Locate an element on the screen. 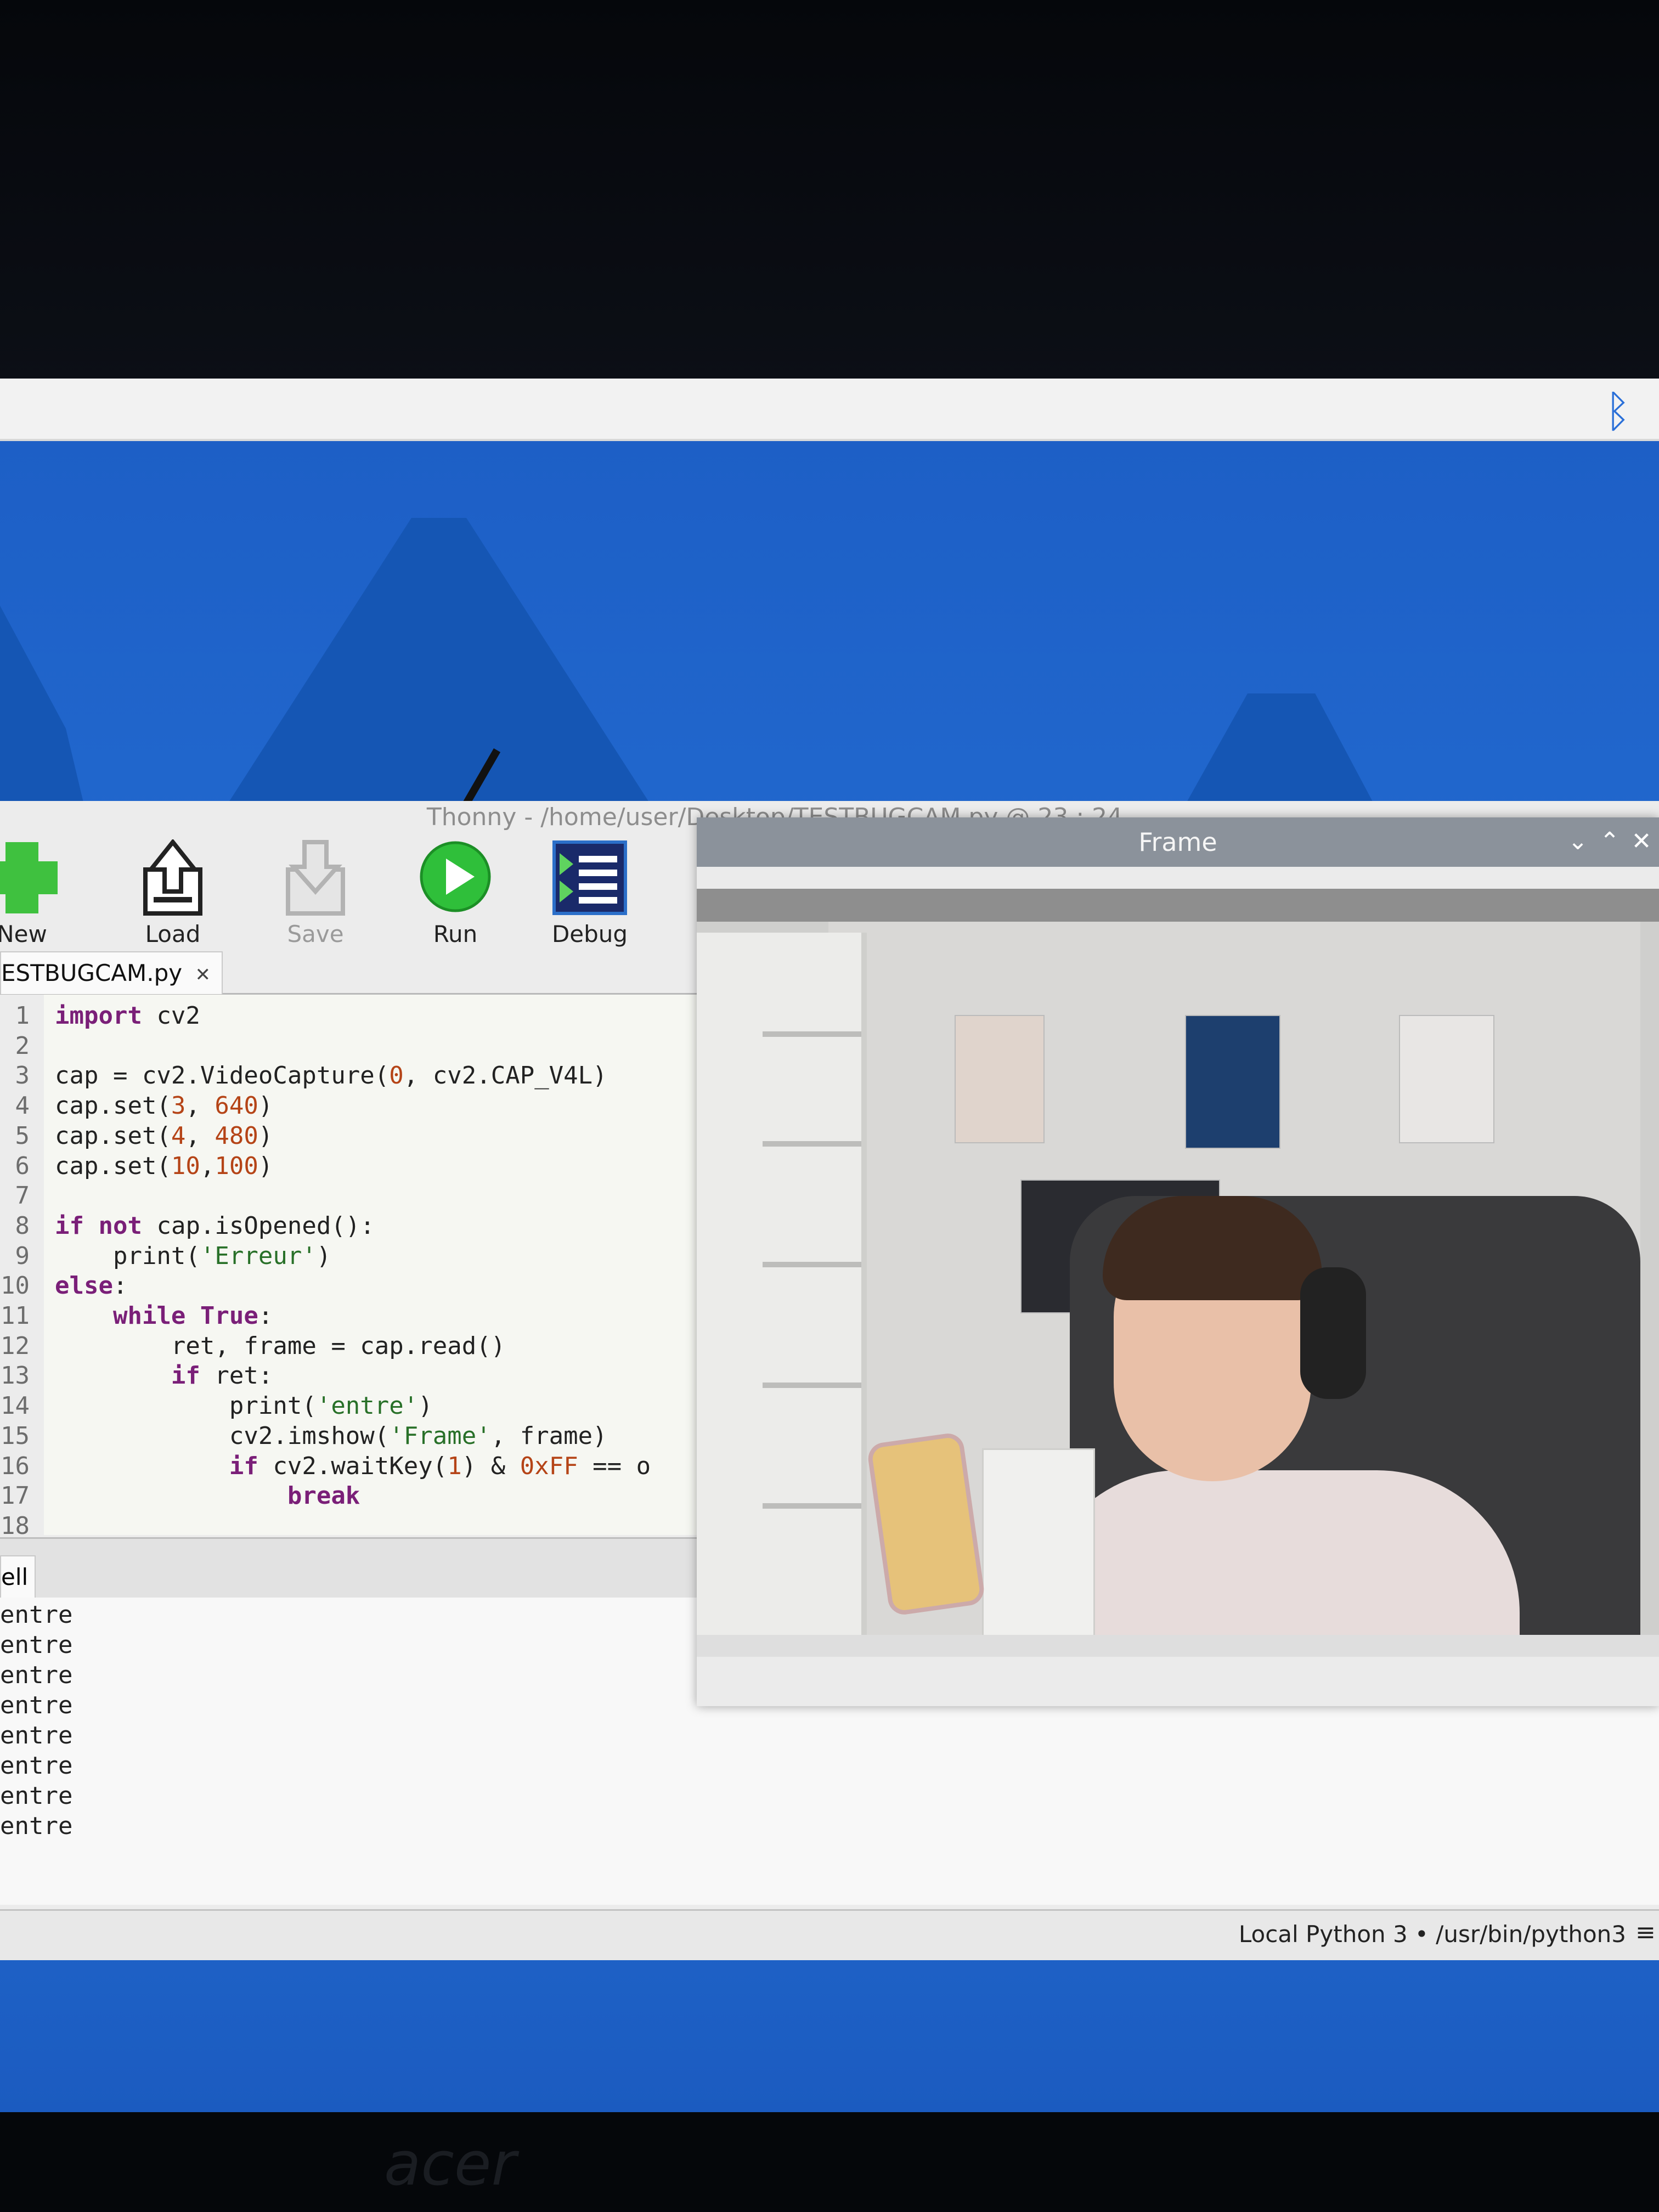 This screenshot has width=1659, height=2212. code-line: 14 print('entre') is located at coordinates (345, 1406).